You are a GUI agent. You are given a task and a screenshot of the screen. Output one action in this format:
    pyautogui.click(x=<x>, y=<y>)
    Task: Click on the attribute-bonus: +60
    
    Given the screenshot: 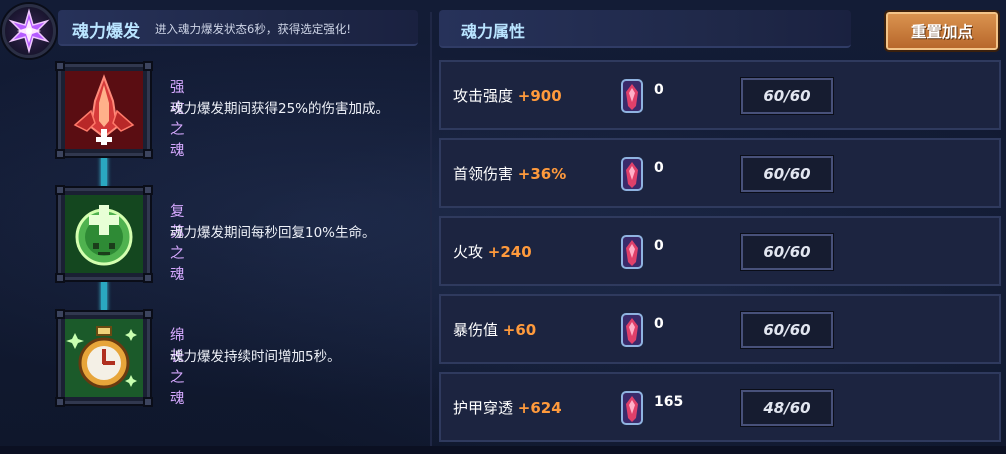 What is the action you would take?
    pyautogui.click(x=519, y=330)
    